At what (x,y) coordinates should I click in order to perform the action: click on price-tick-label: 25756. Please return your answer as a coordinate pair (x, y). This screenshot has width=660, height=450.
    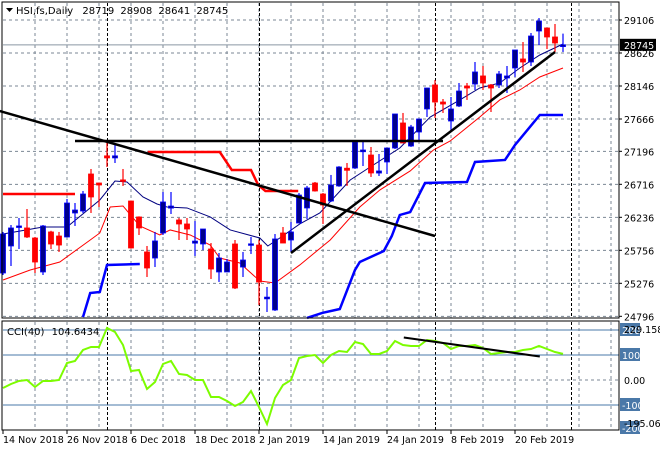
    Looking at the image, I should click on (639, 251).